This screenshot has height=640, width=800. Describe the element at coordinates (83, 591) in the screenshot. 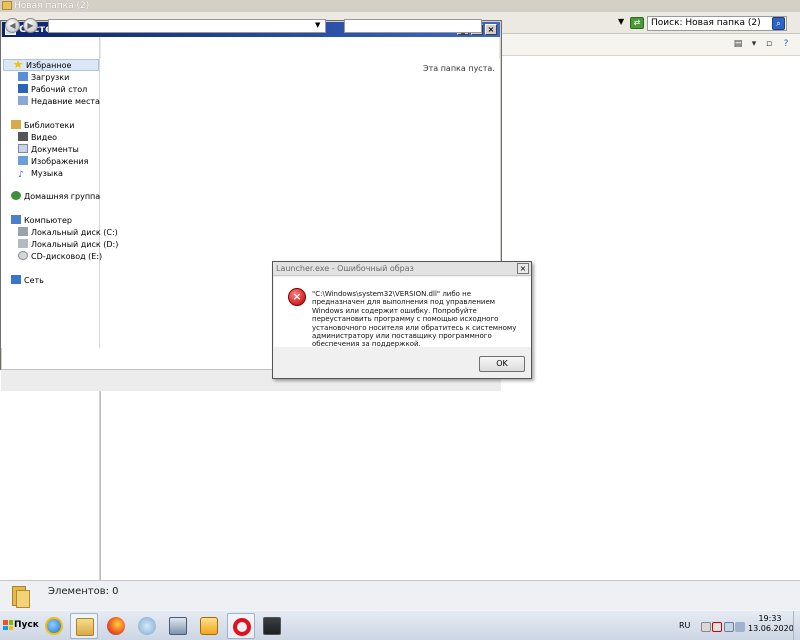

I see `item-count: Элементов: 0` at that location.